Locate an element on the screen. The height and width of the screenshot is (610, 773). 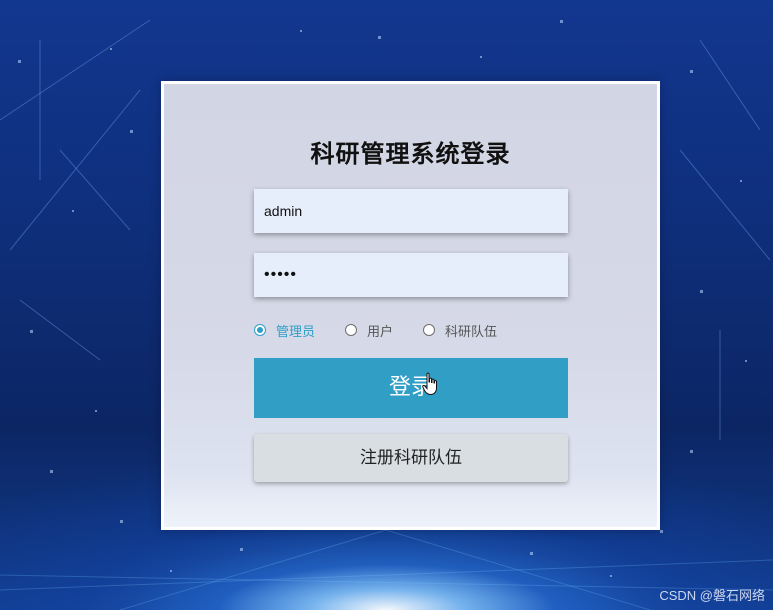
register-team-button: 注册科研队伍 is located at coordinates (411, 458).